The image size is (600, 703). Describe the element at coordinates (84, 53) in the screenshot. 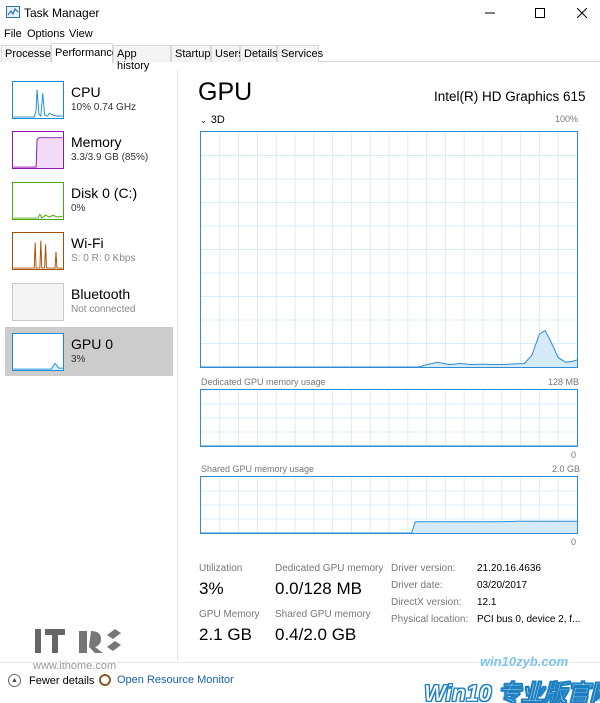

I see `tab-performance: Performance` at that location.